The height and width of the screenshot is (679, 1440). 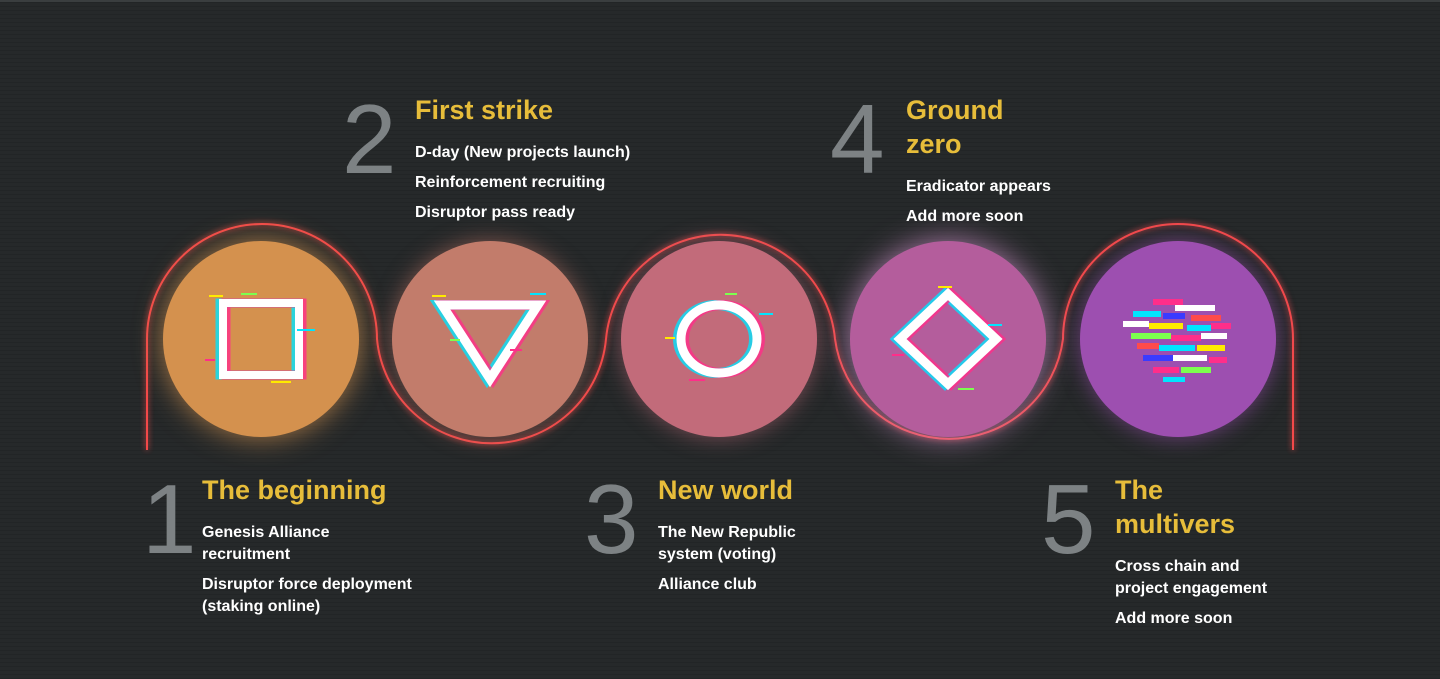 I want to click on stage-1-title: The beginning, so click(x=294, y=490).